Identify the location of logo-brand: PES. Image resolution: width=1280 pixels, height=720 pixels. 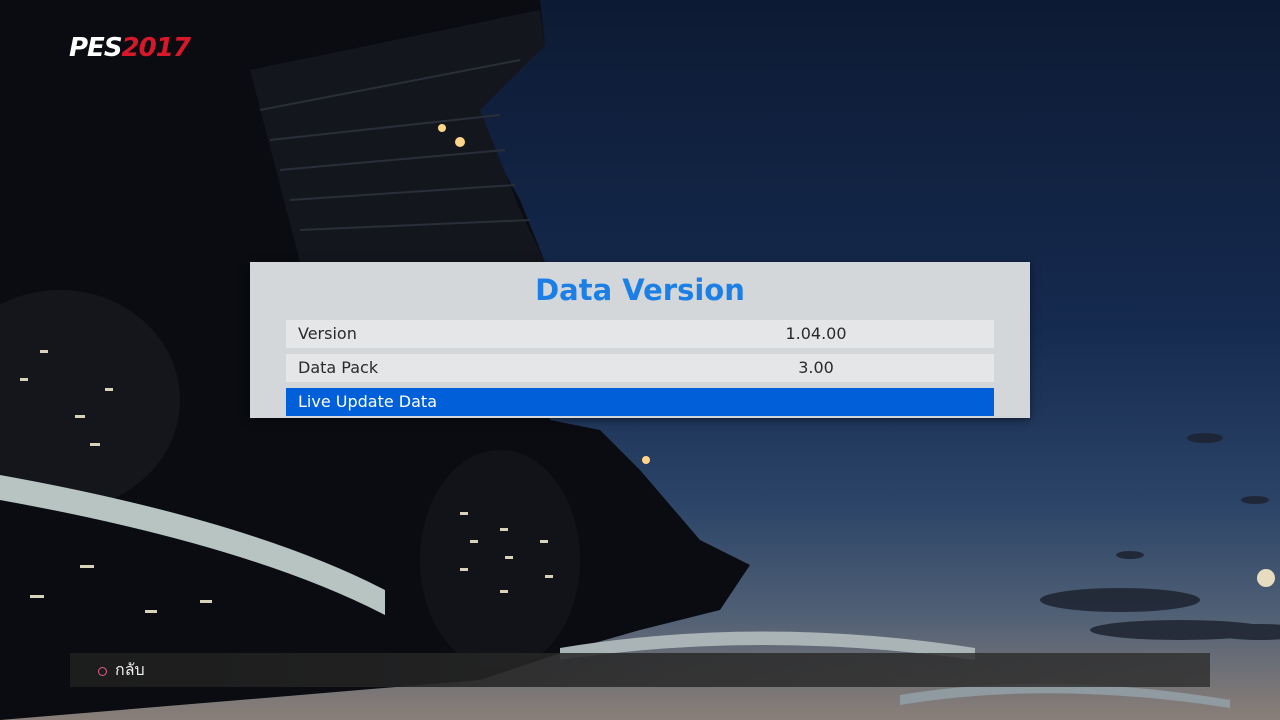
(96, 48).